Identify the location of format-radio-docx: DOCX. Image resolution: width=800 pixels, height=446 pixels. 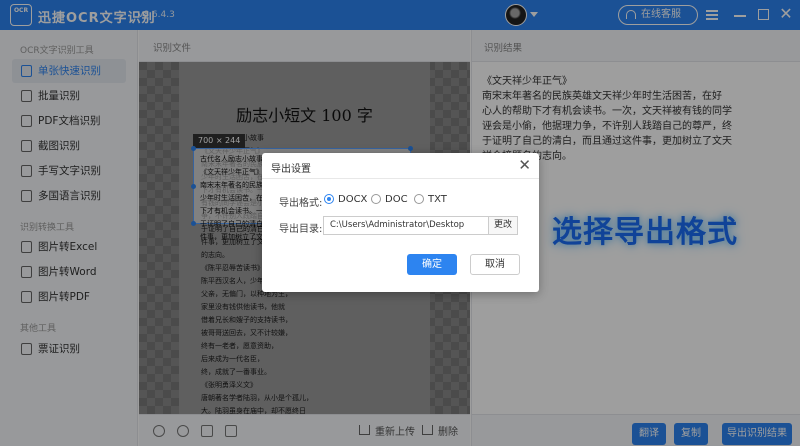
(345, 199).